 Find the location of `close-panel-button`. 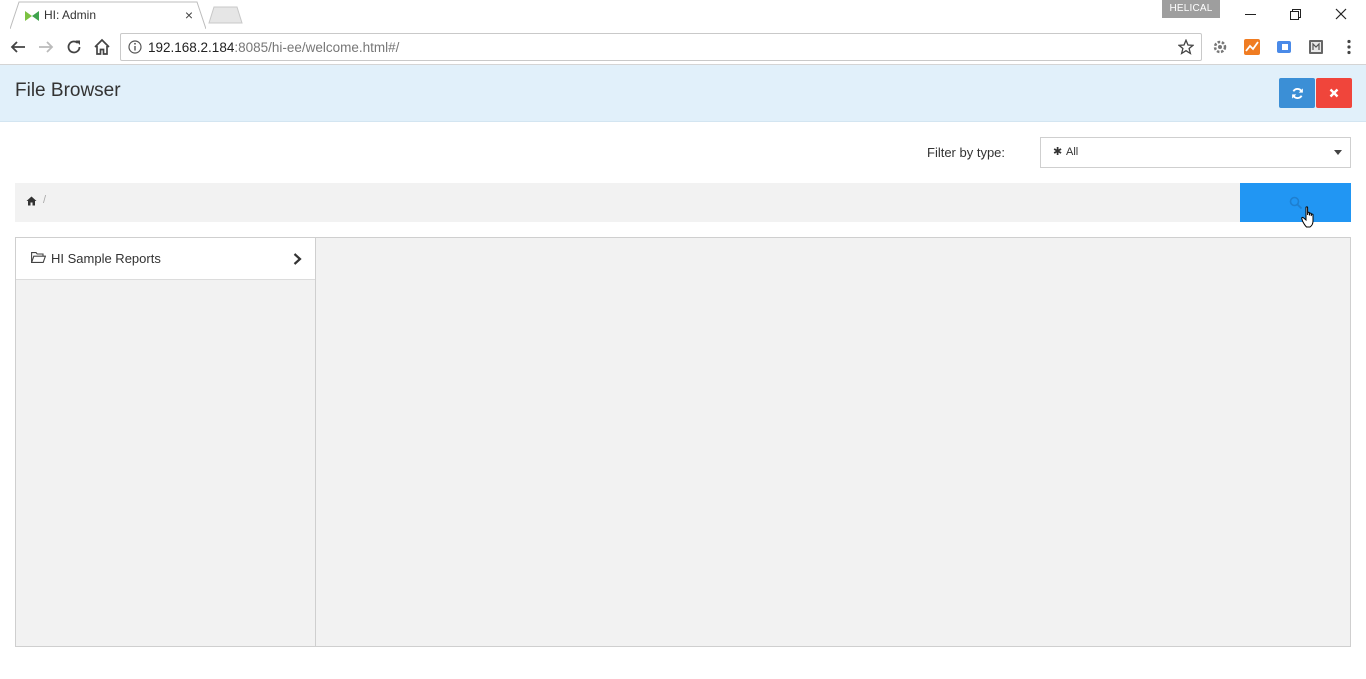

close-panel-button is located at coordinates (1334, 93).